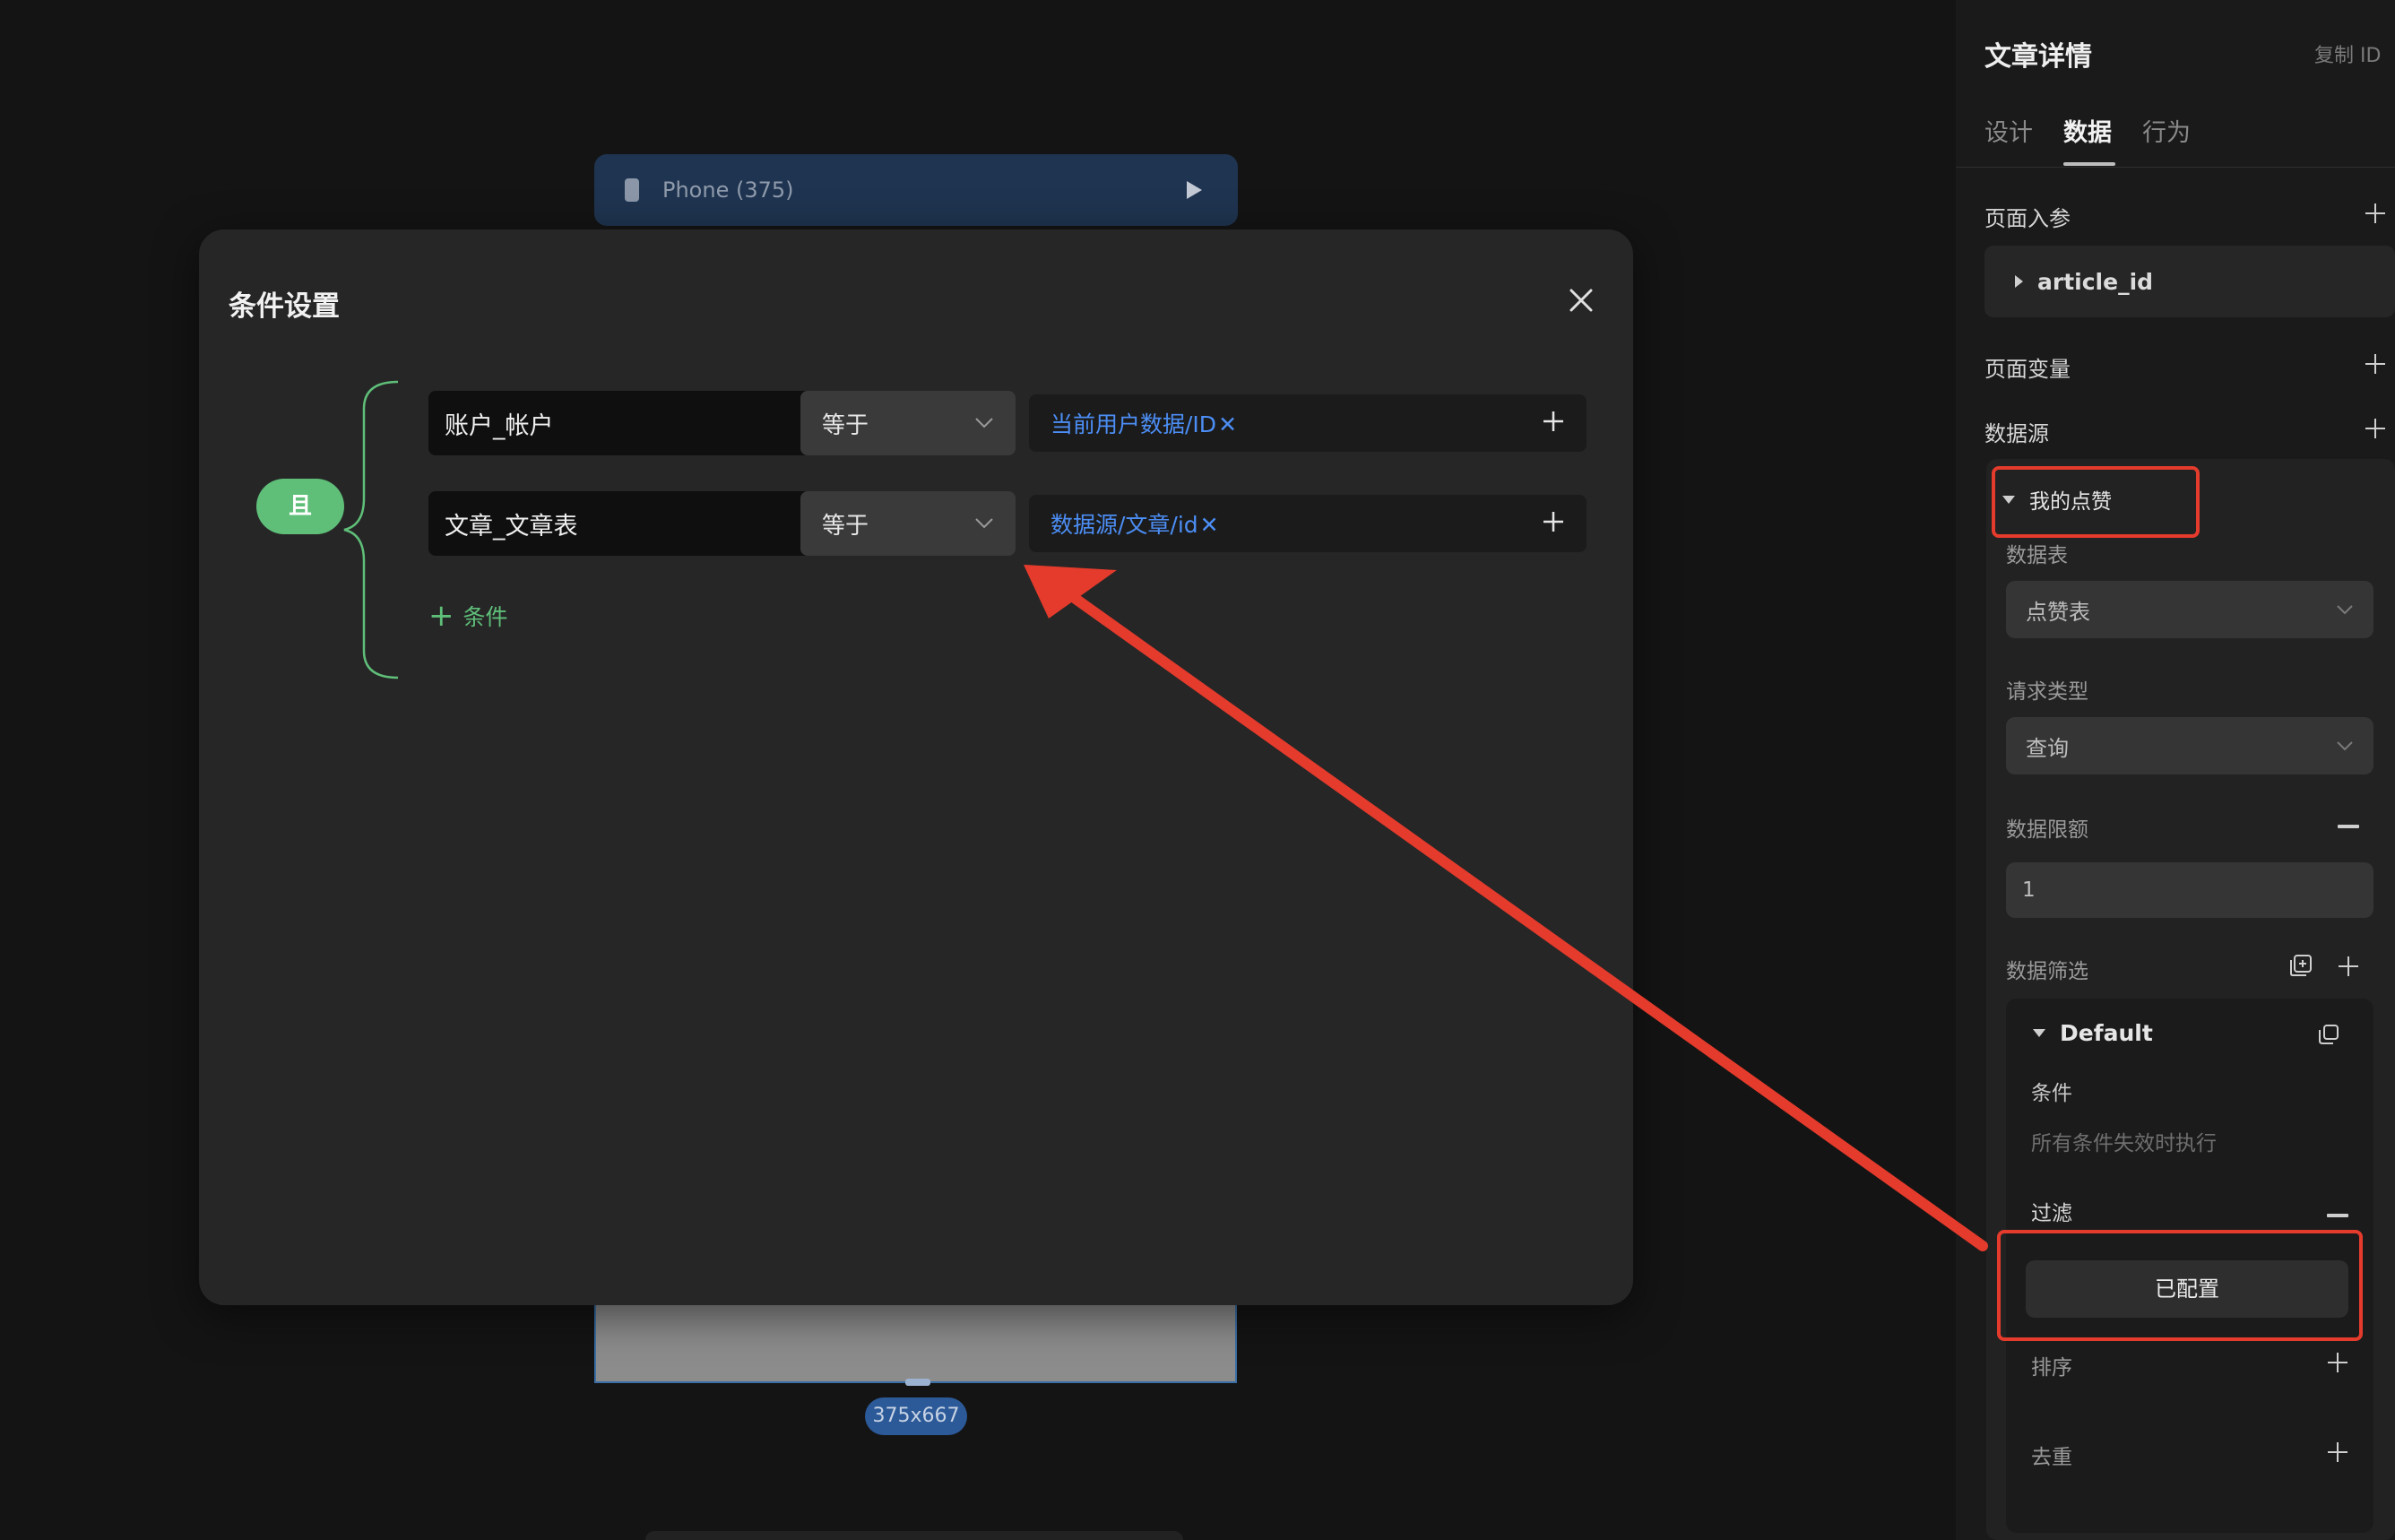 This screenshot has width=2395, height=1540. Describe the element at coordinates (917, 1383) in the screenshot. I see `resize-handle` at that location.